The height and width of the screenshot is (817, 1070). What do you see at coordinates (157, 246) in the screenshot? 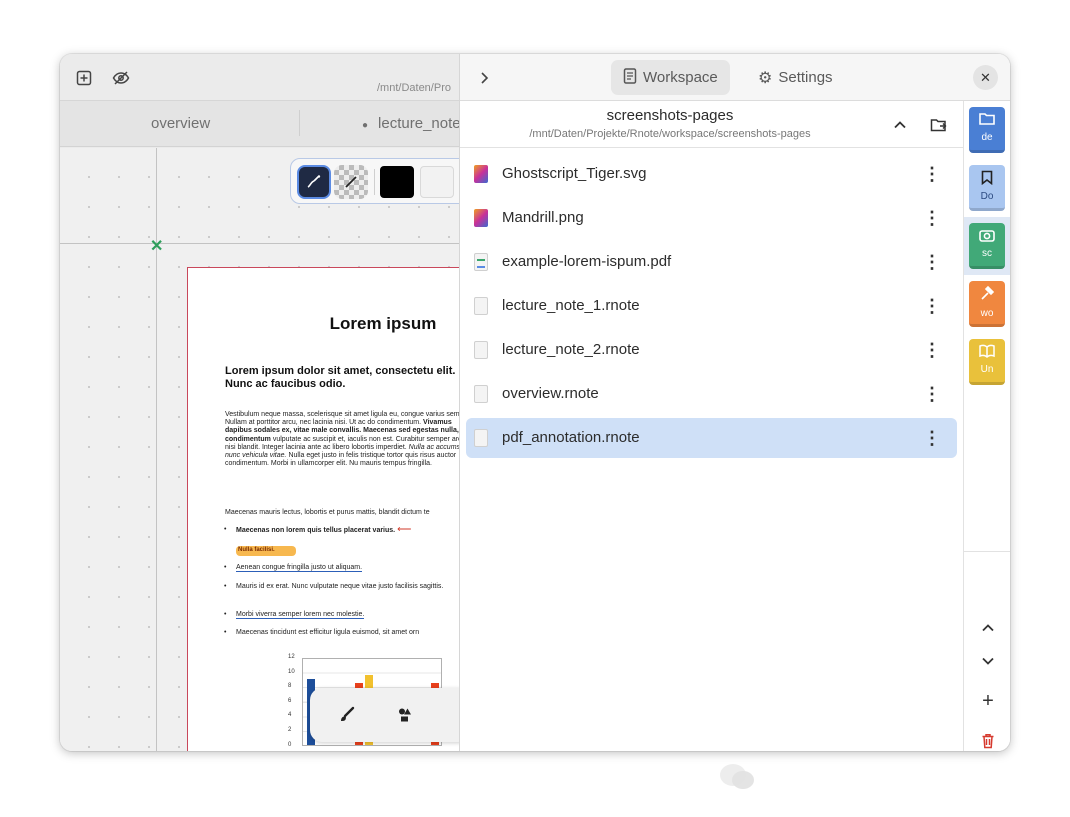
I see `origin-cross-icon: ✕` at bounding box center [157, 246].